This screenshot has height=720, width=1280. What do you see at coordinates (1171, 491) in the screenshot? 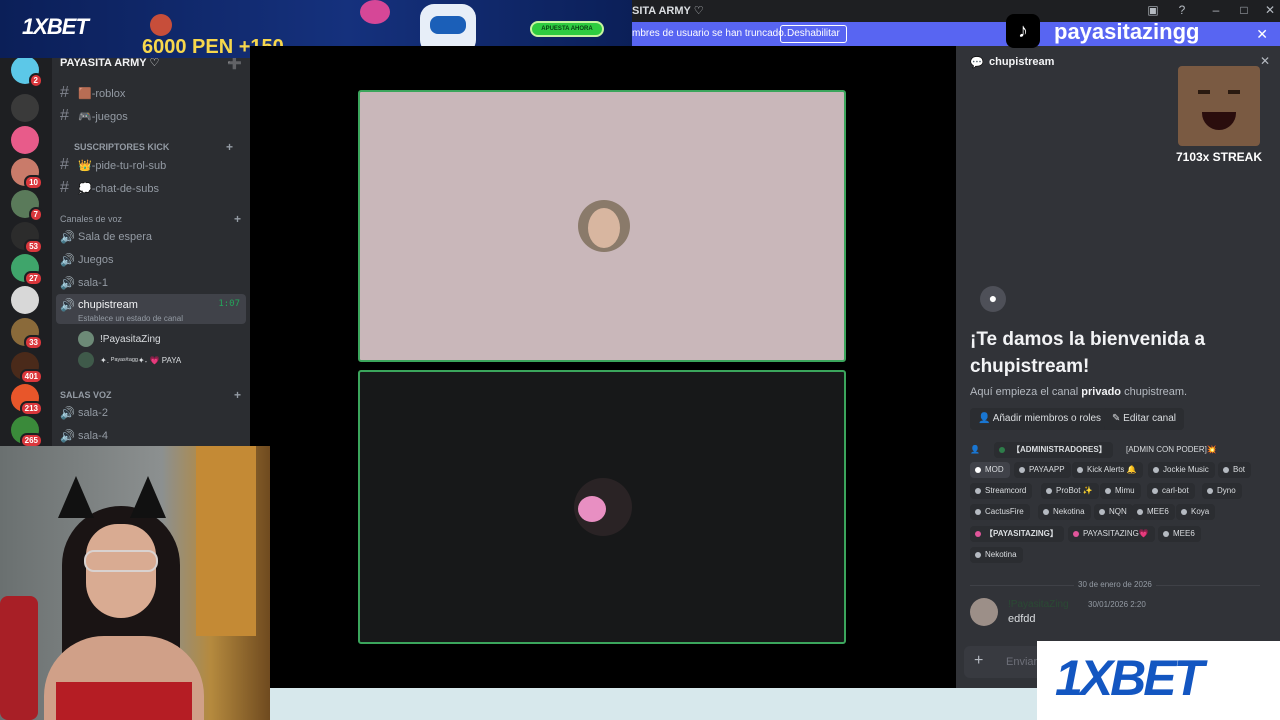
I see `role-chip: carl-bot` at bounding box center [1171, 491].